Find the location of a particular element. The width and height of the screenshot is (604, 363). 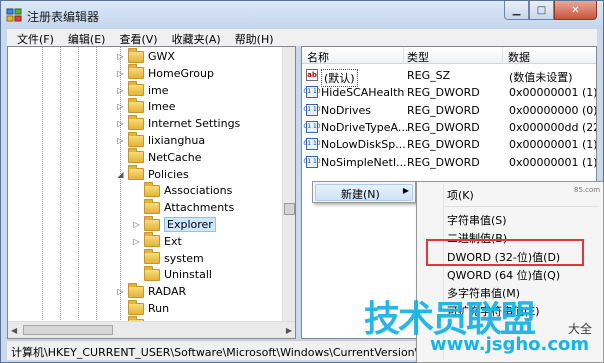

value-data: (数值未设置) is located at coordinates (541, 77).